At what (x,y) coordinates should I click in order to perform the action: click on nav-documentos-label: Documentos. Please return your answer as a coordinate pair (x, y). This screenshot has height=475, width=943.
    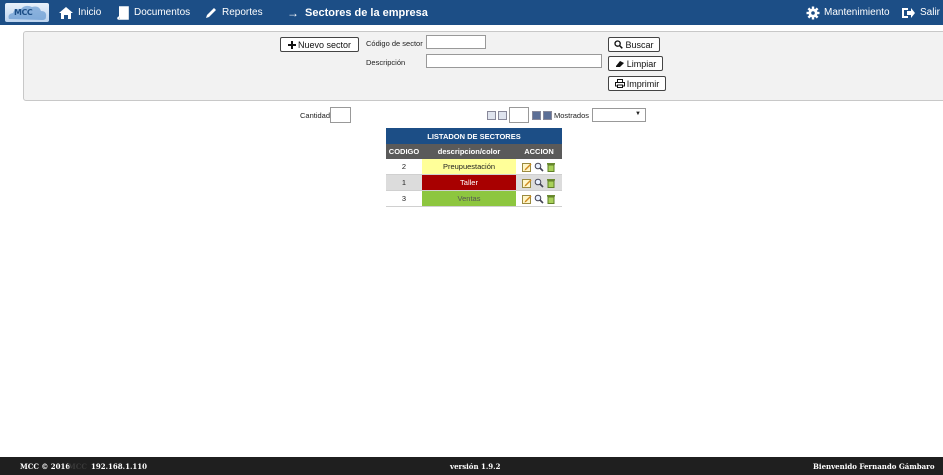
    Looking at the image, I should click on (162, 12).